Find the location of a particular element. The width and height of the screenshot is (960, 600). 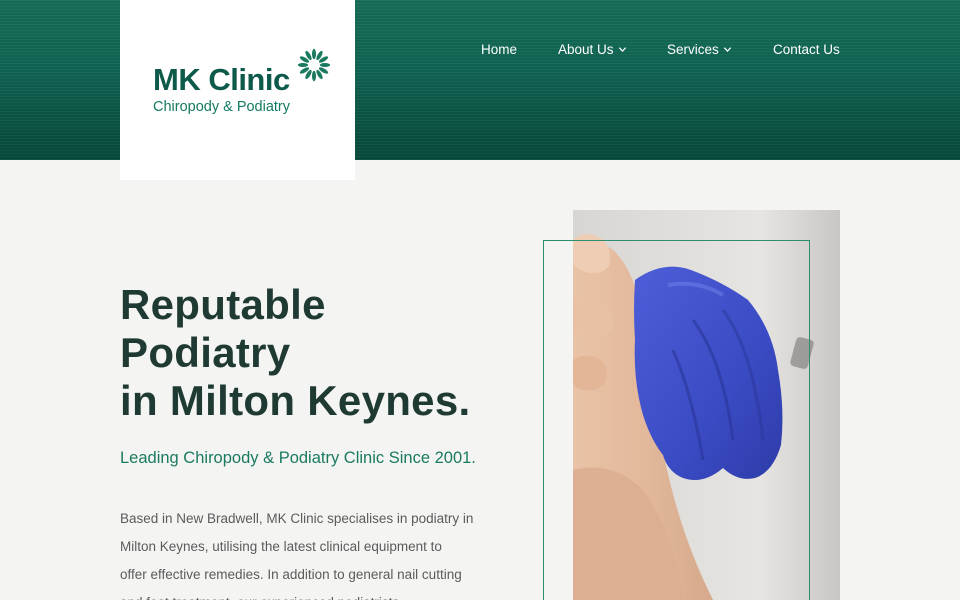

logo: MK Clinic Chiropody & Podiatry is located at coordinates (237, 90).